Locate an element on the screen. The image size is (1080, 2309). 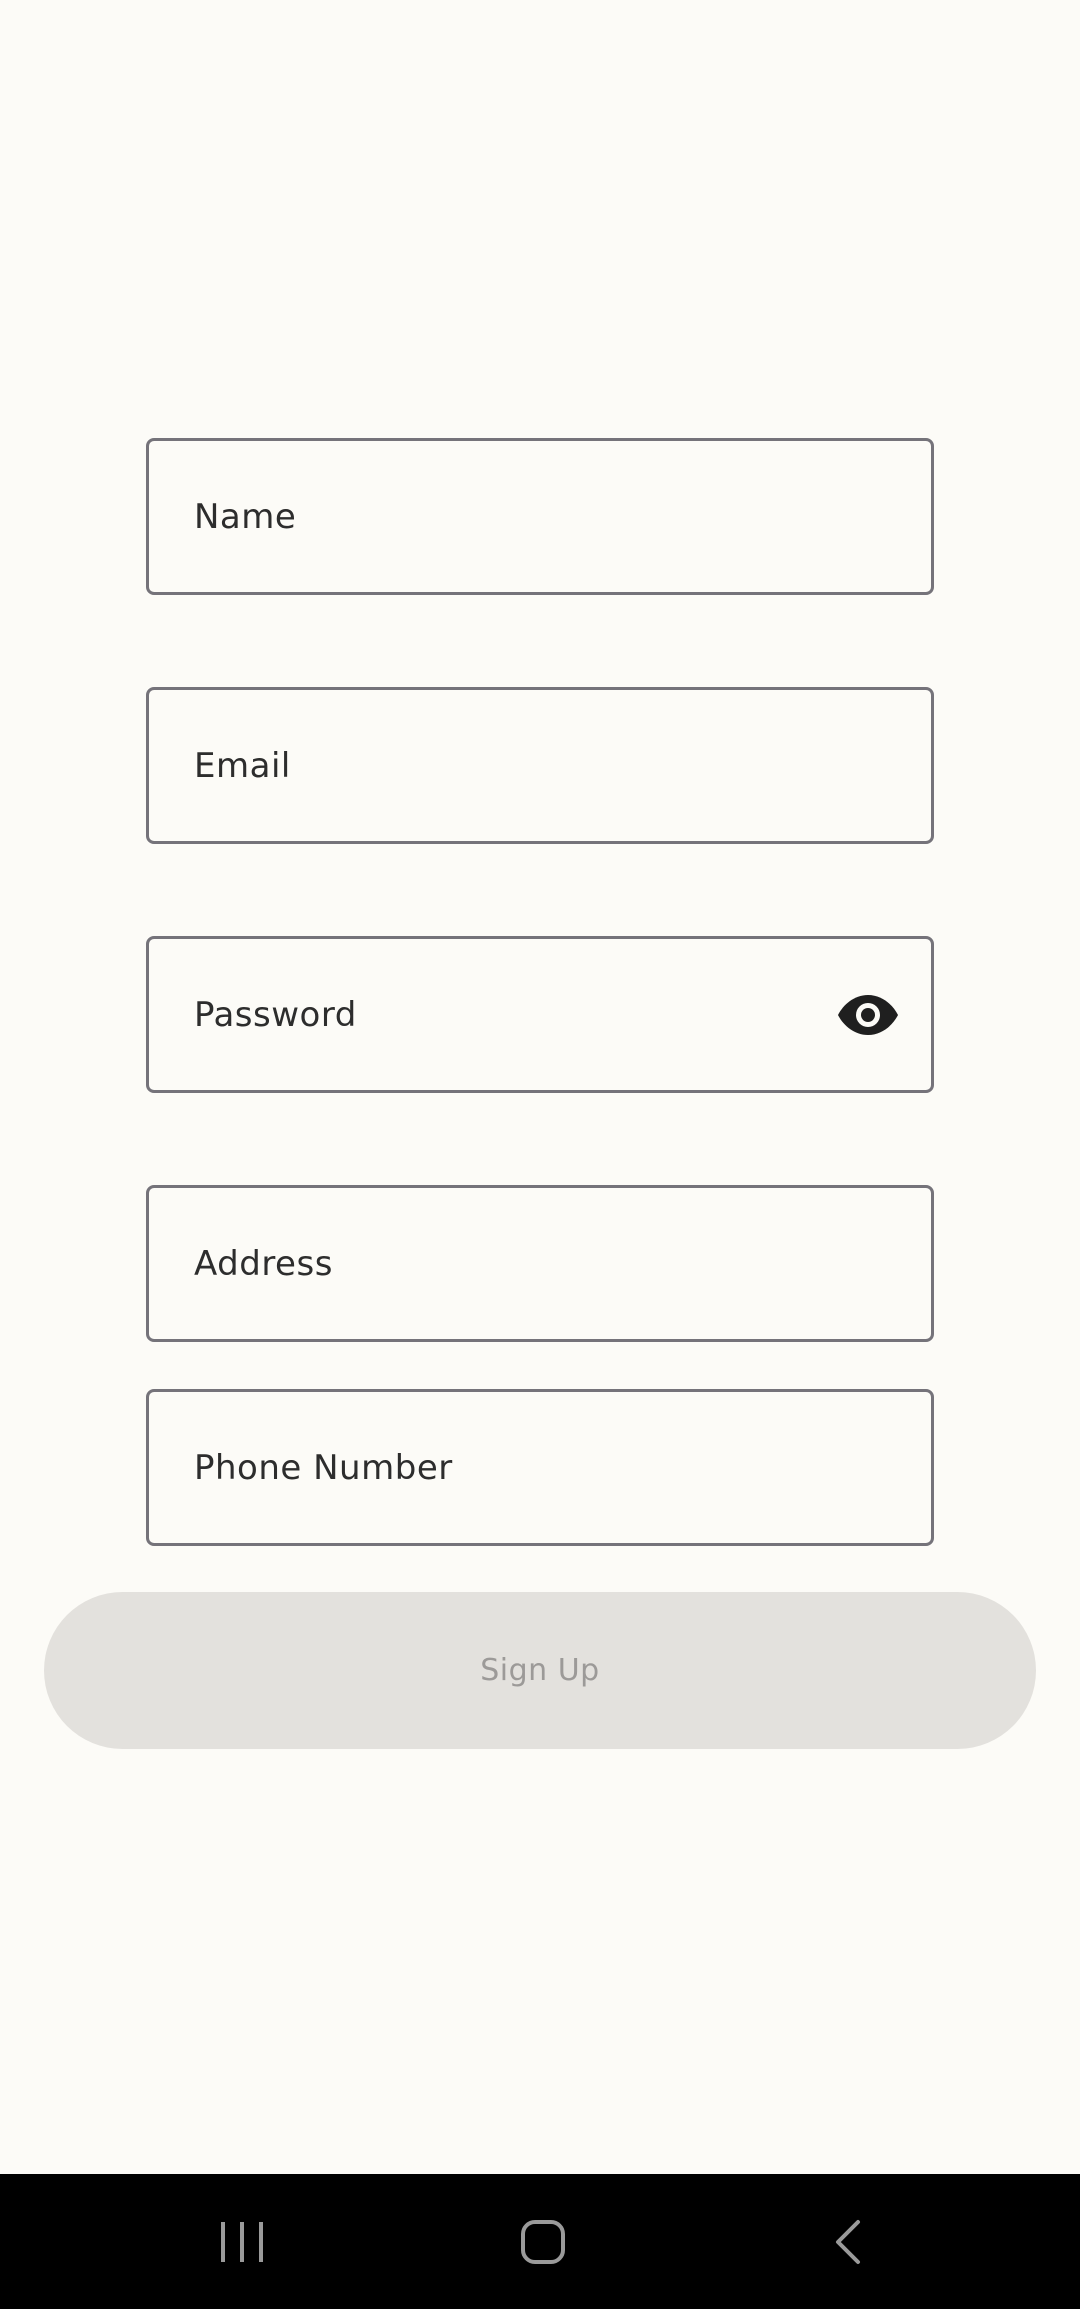
email-placeholder: Email is located at coordinates (242, 765).